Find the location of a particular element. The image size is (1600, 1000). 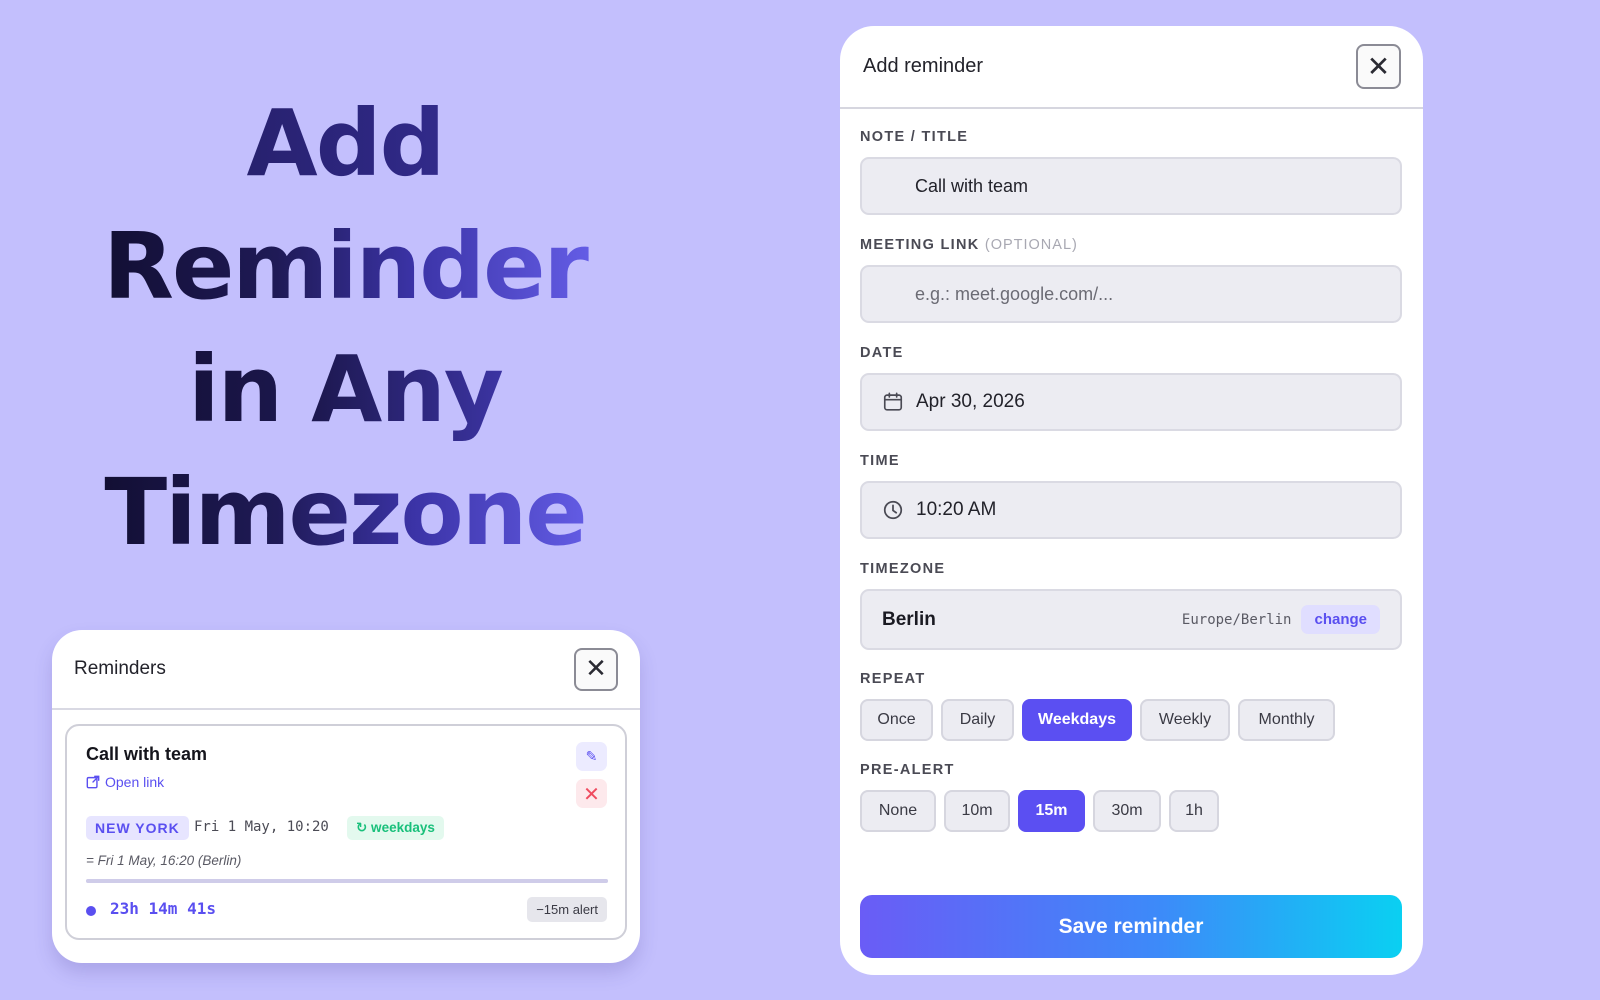

form-header: Add reminder ✕ is located at coordinates (1131, 67).